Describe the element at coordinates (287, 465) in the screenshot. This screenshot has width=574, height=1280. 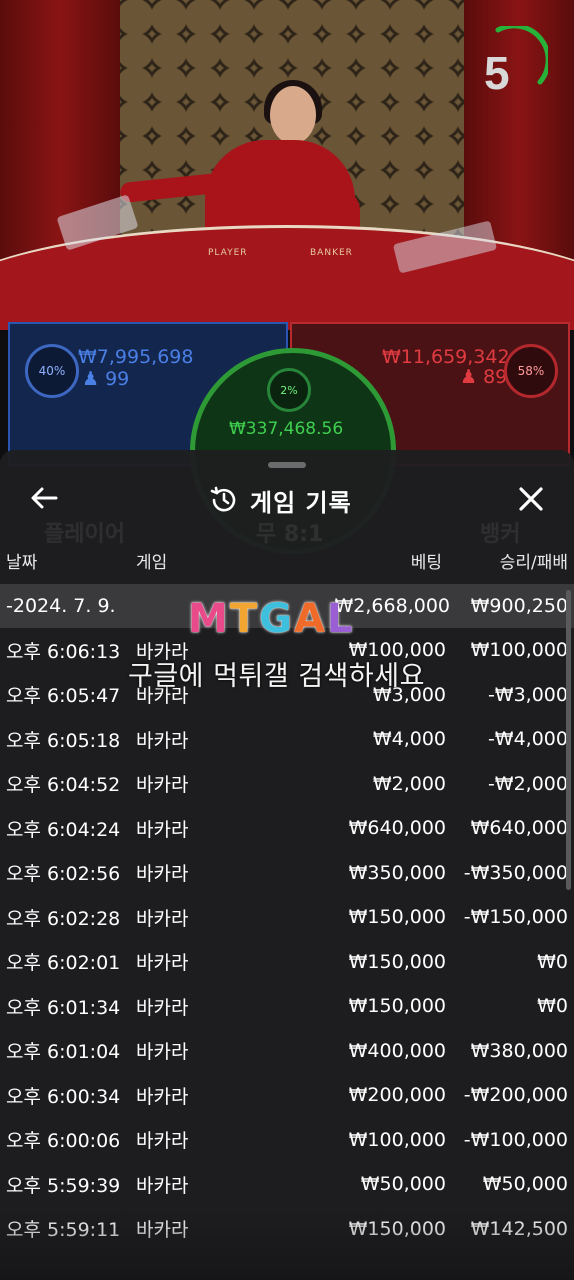
I see `sheet-grabber` at that location.